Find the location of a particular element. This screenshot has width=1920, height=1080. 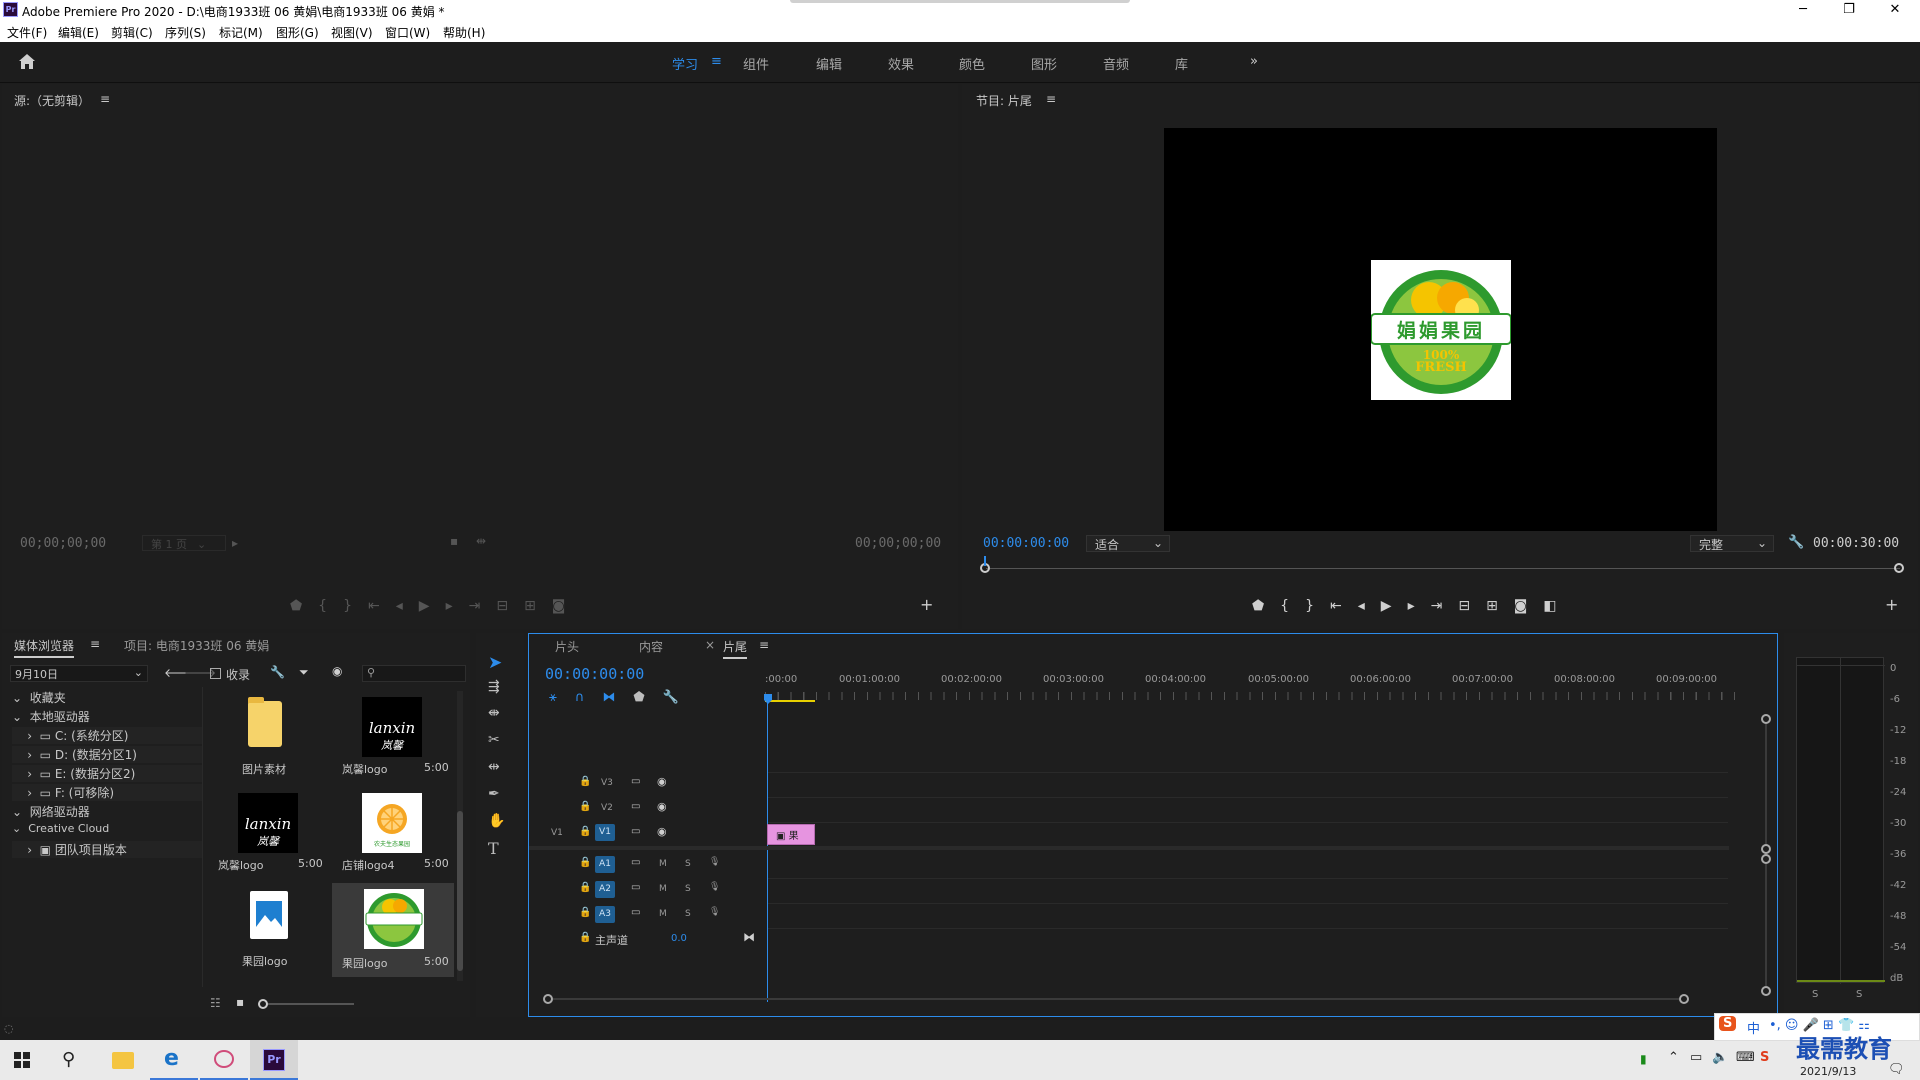

notification-icon: 🗨 is located at coordinates (1896, 1069).